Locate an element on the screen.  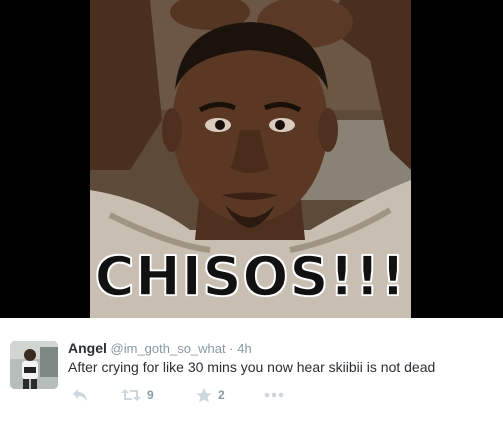
author-handle: @im_goth_so_what is located at coordinates (168, 348).